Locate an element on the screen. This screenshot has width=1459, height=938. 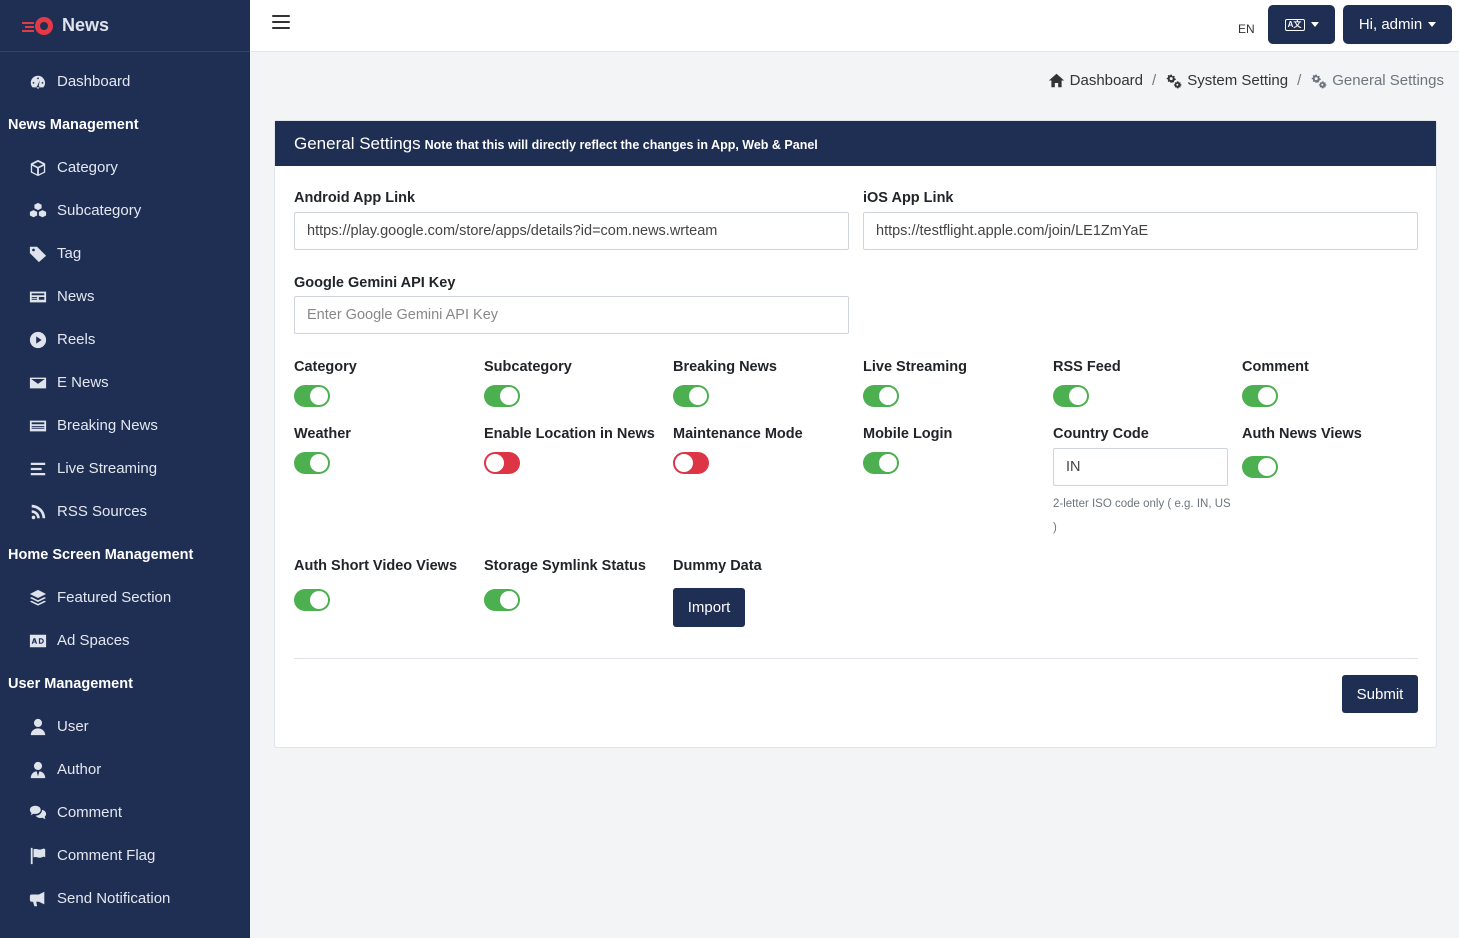
country-code-help: 2-letter ISO code only ( e.g. IN, US ) is located at coordinates (1142, 516).